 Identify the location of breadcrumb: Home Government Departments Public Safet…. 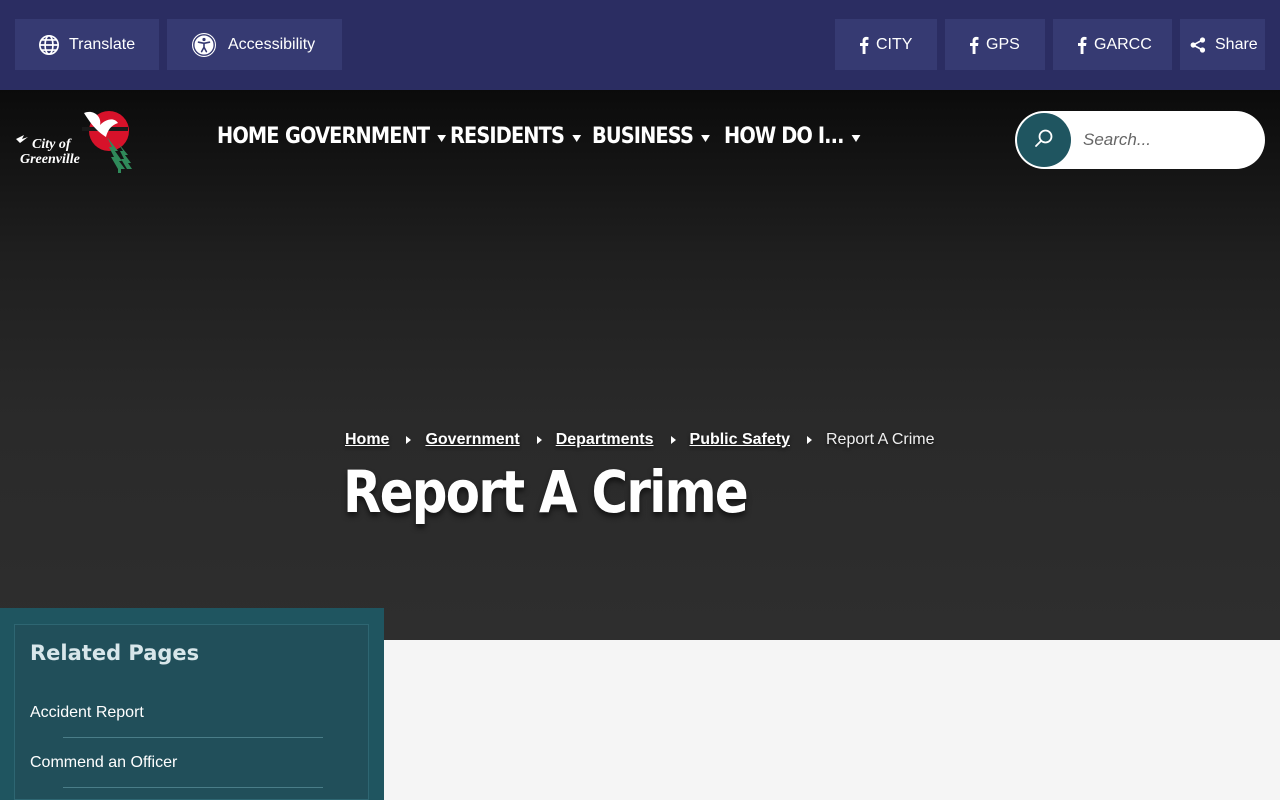
(639, 440).